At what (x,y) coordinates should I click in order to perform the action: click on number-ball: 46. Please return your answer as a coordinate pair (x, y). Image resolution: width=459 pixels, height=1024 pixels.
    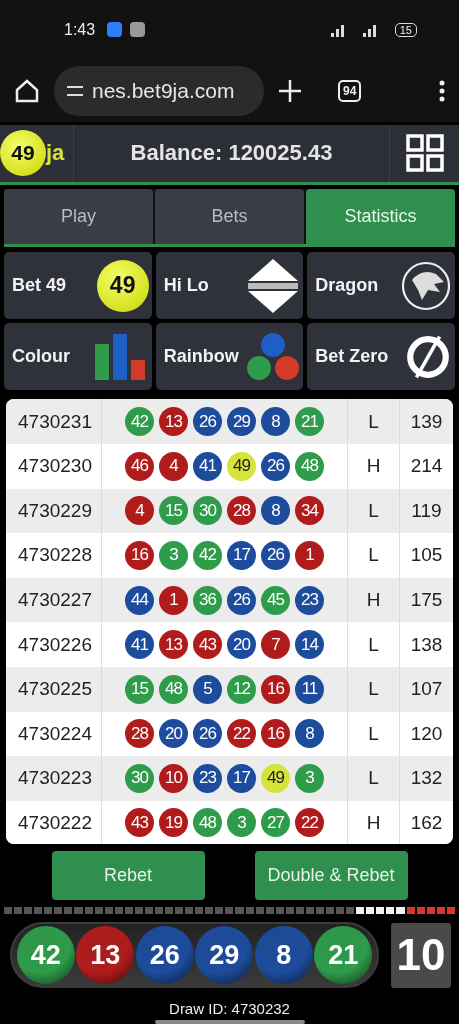
    Looking at the image, I should click on (139, 466).